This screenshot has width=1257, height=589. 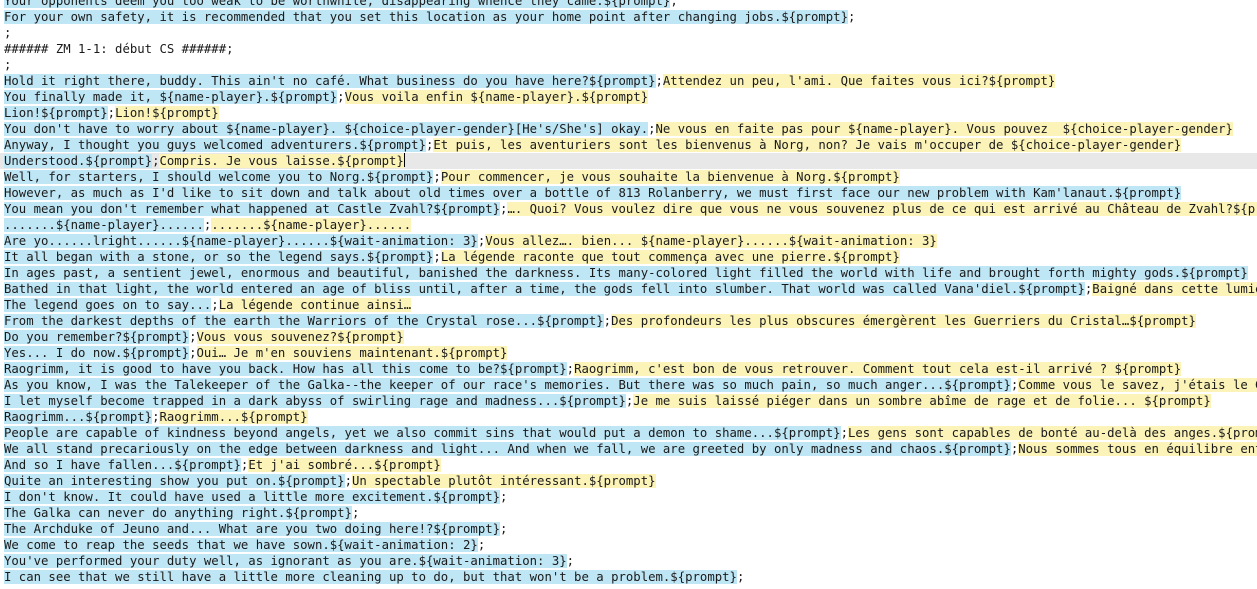 I want to click on source-text: Lion!${prompt}, so click(x=56, y=113).